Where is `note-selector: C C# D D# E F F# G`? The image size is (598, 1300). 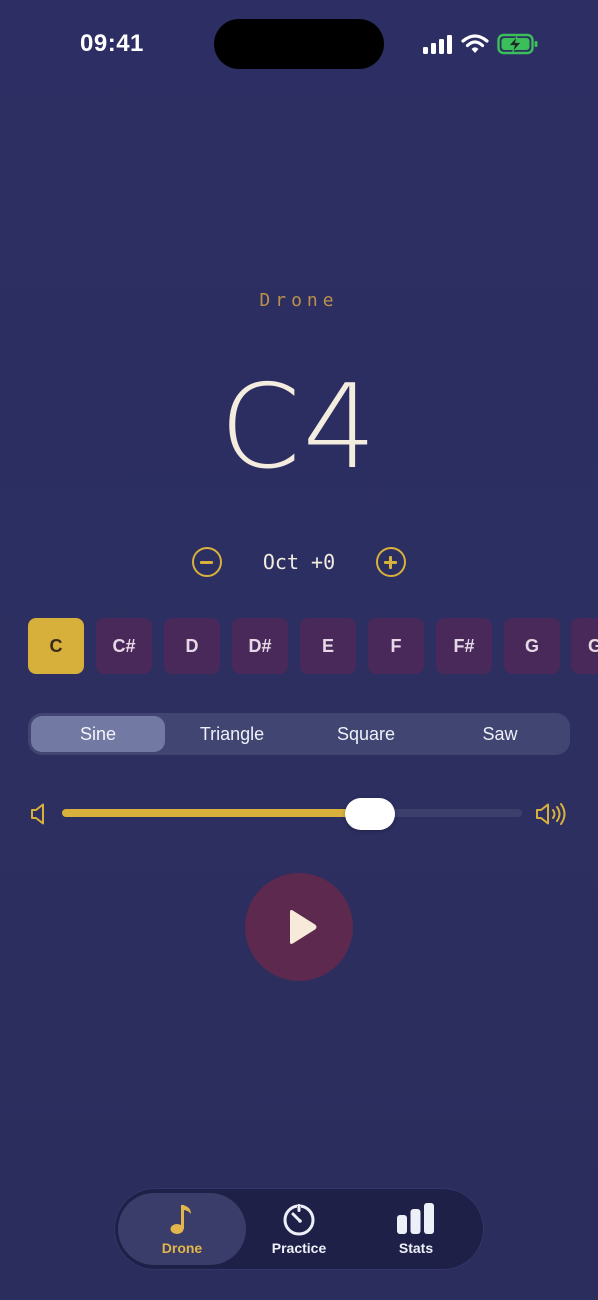
note-selector: C C# D D# E F F# G is located at coordinates (294, 646).